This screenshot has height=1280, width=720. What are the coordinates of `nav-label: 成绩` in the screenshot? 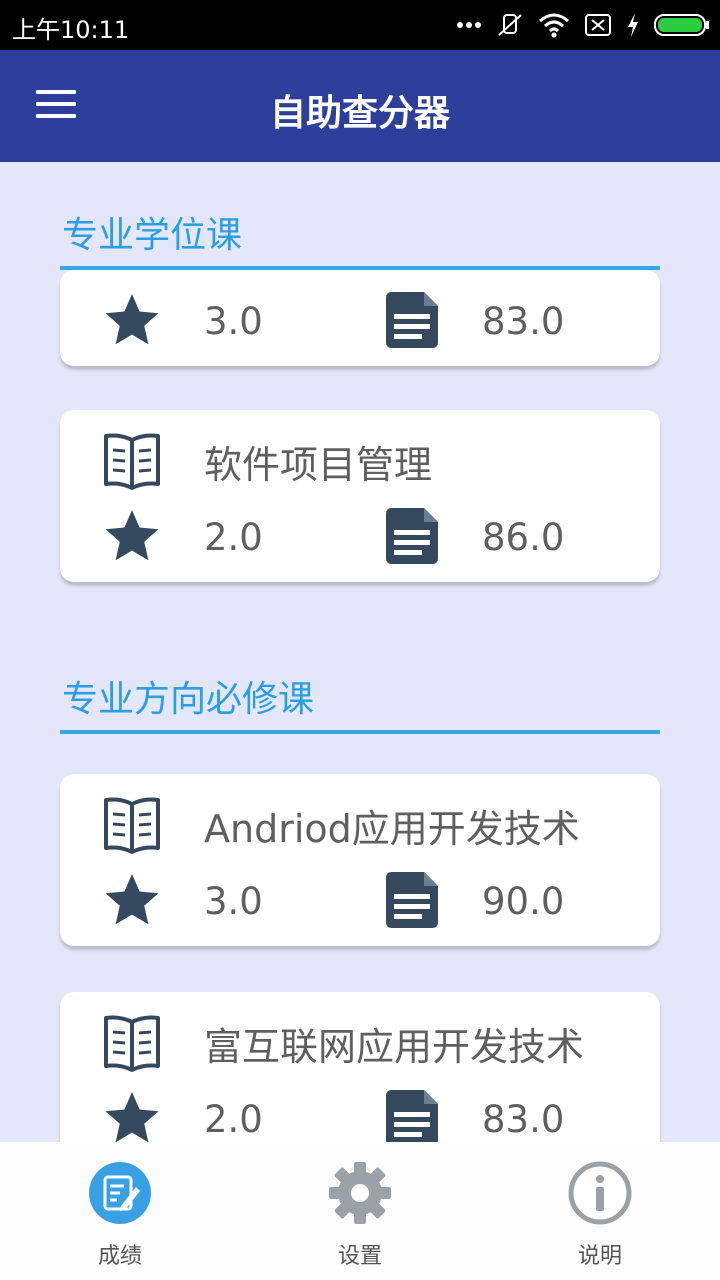 It's located at (119, 1256).